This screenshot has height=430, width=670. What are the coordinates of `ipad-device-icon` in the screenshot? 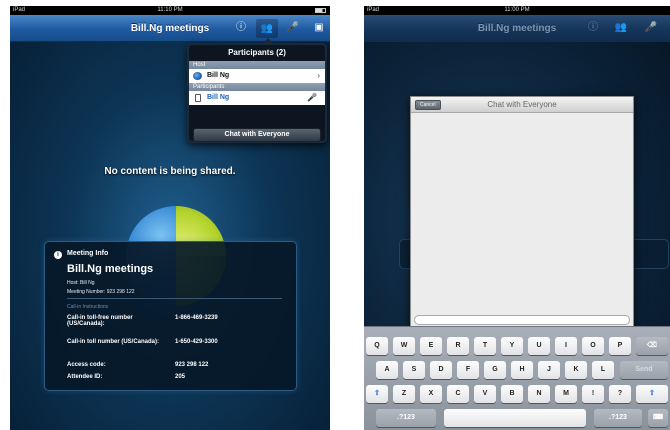 It's located at (198, 98).